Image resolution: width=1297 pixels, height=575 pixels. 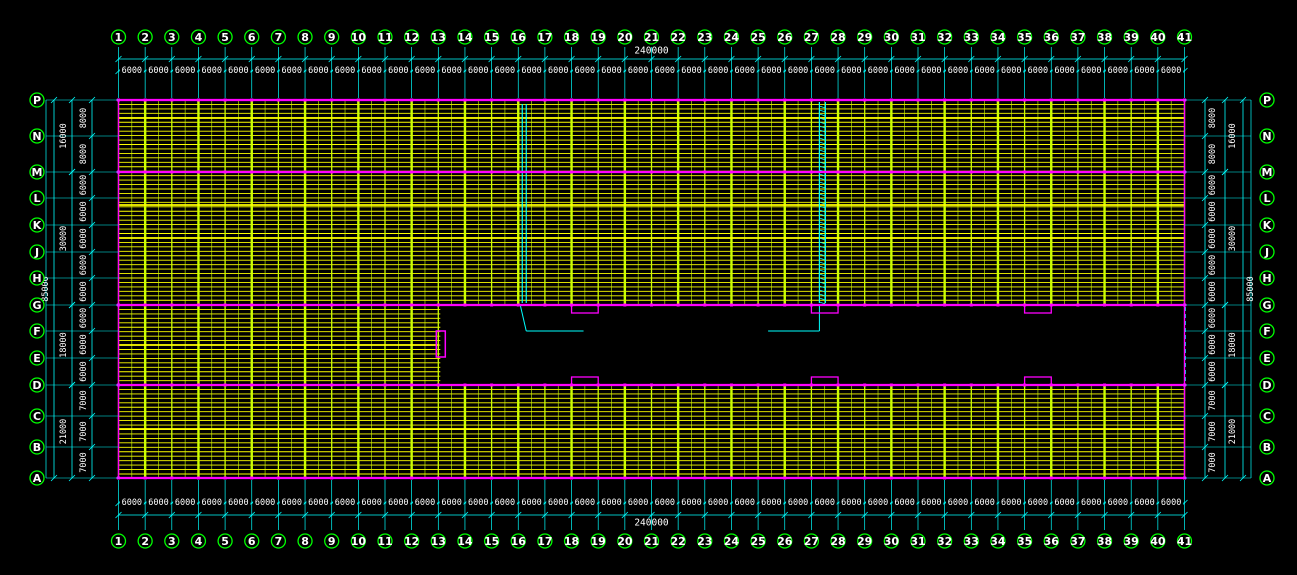 What do you see at coordinates (757, 37) in the screenshot?
I see `column-axis-bubble-top: 25` at bounding box center [757, 37].